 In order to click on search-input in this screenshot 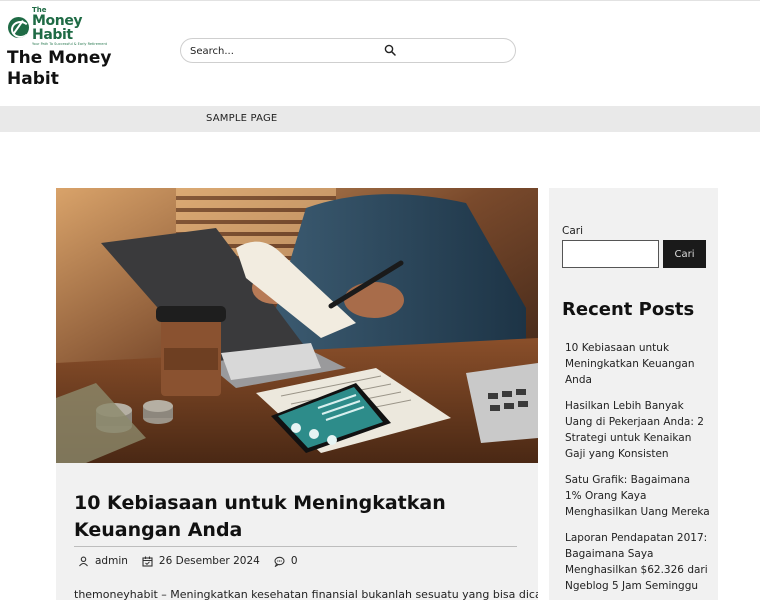, I will do `click(285, 51)`.